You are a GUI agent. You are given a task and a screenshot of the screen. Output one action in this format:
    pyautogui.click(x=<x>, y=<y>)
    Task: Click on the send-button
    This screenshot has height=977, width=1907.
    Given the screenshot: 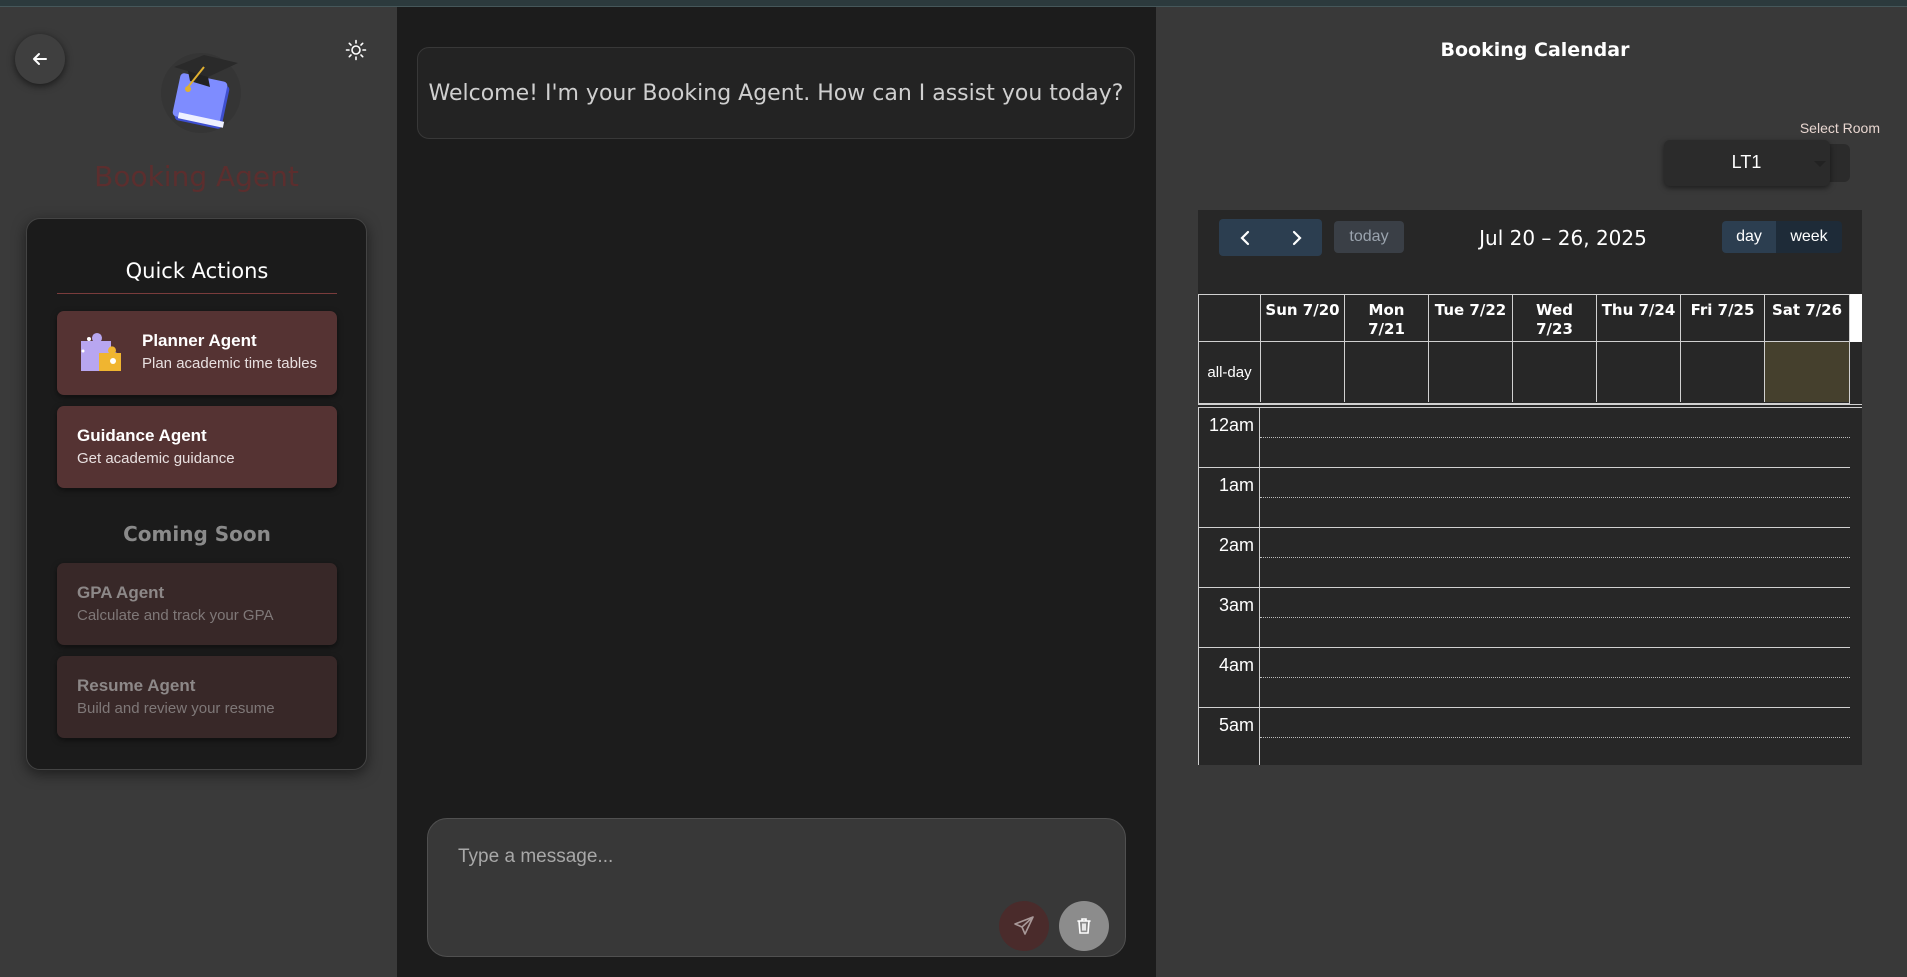 What is the action you would take?
    pyautogui.click(x=1024, y=926)
    